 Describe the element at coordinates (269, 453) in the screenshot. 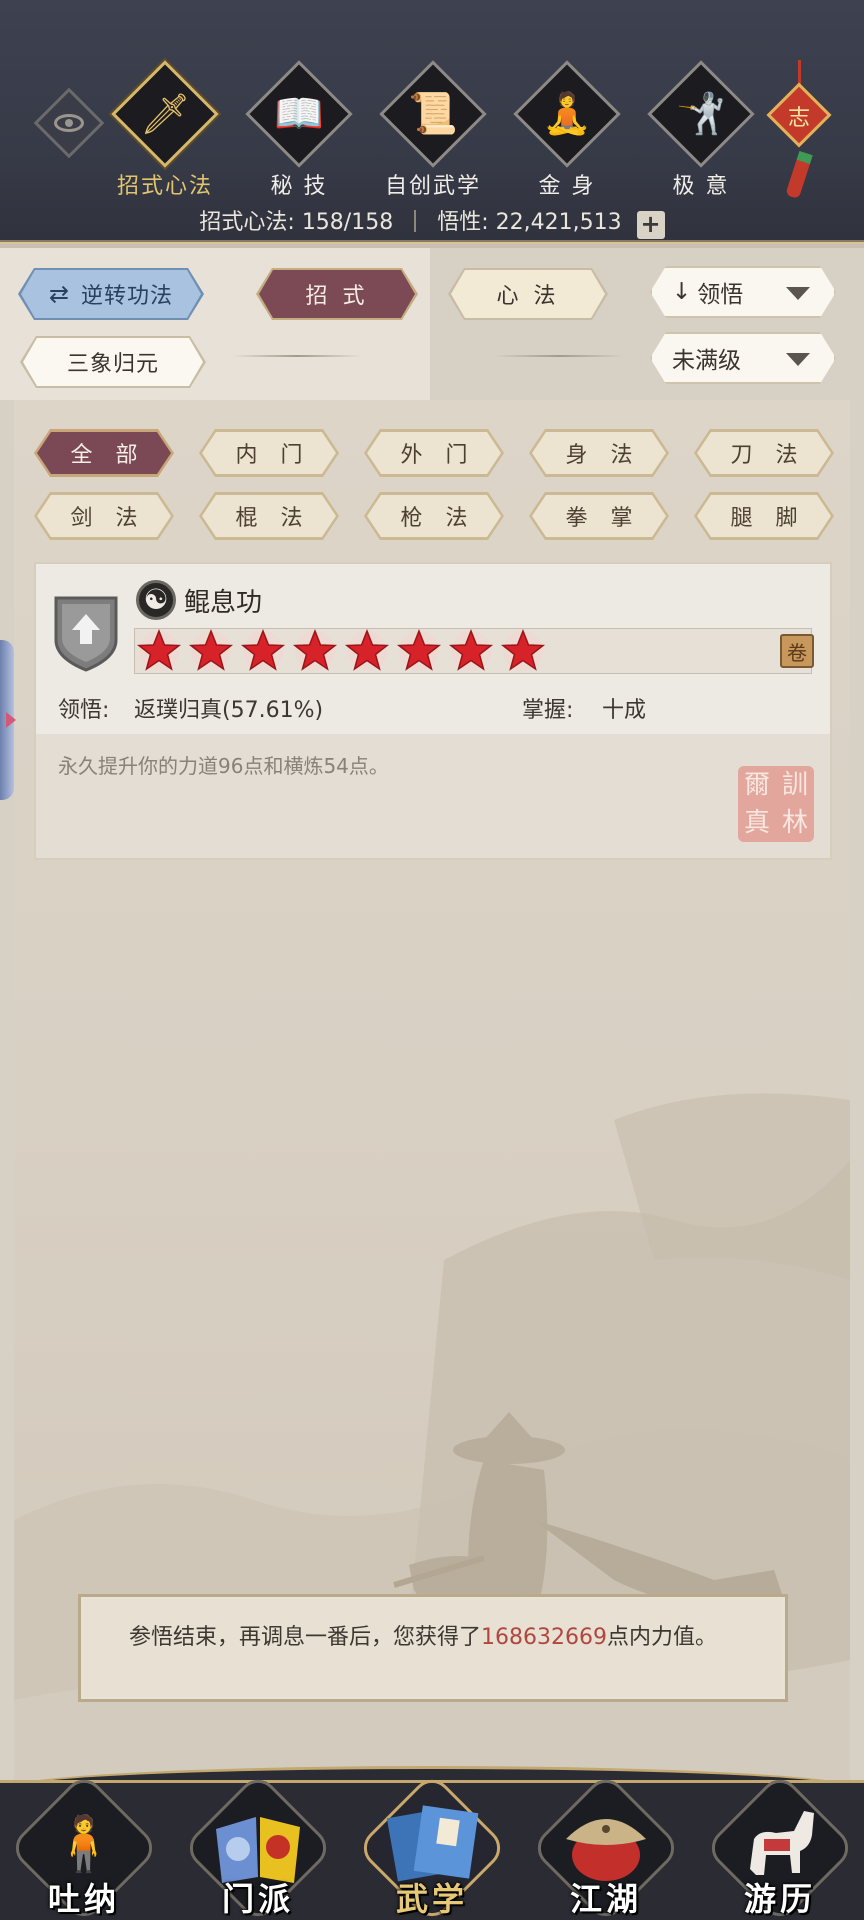

I see `filter-inner-sect: 内 门` at that location.